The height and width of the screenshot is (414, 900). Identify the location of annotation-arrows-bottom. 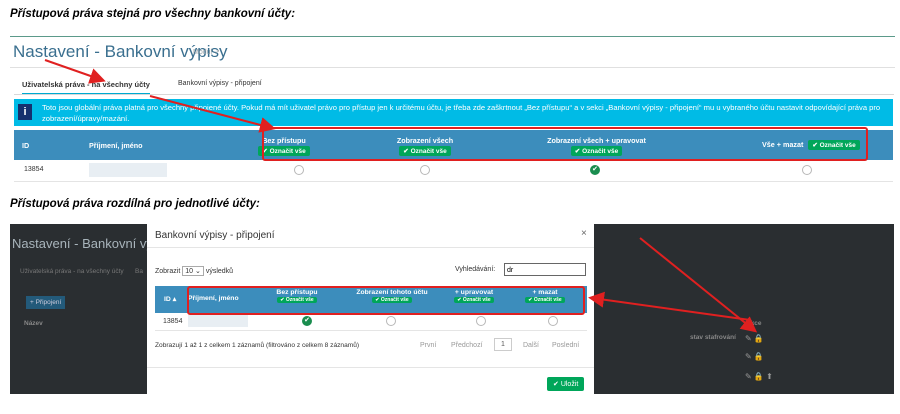
(673, 285).